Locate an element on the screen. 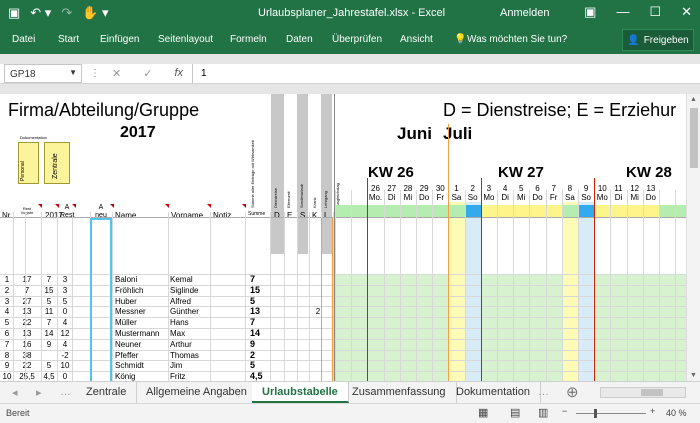  tell-me-box: Was möchten Sie tun? is located at coordinates (517, 39).